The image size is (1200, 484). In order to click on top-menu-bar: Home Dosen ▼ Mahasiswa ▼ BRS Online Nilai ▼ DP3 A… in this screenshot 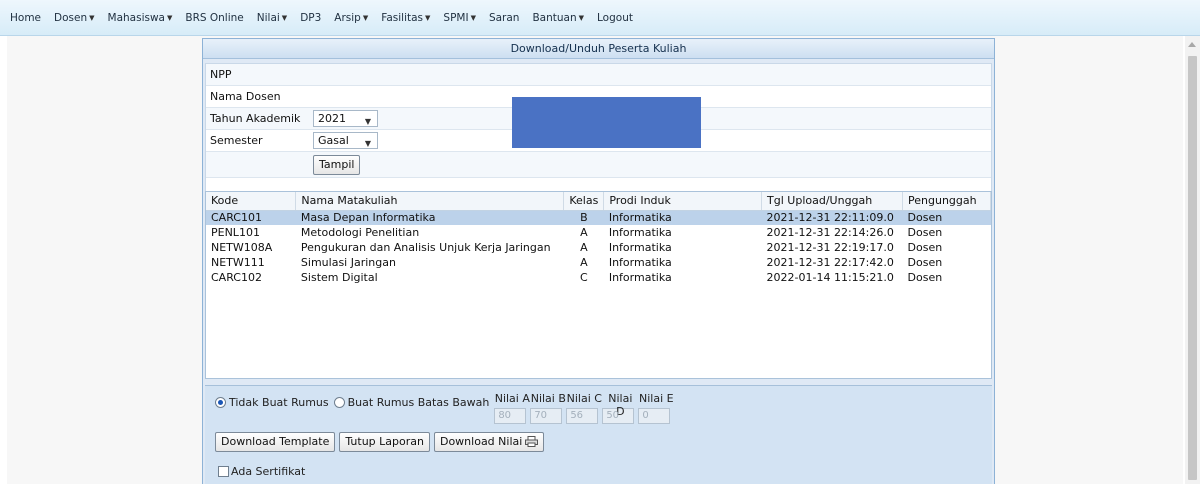, I will do `click(600, 18)`.